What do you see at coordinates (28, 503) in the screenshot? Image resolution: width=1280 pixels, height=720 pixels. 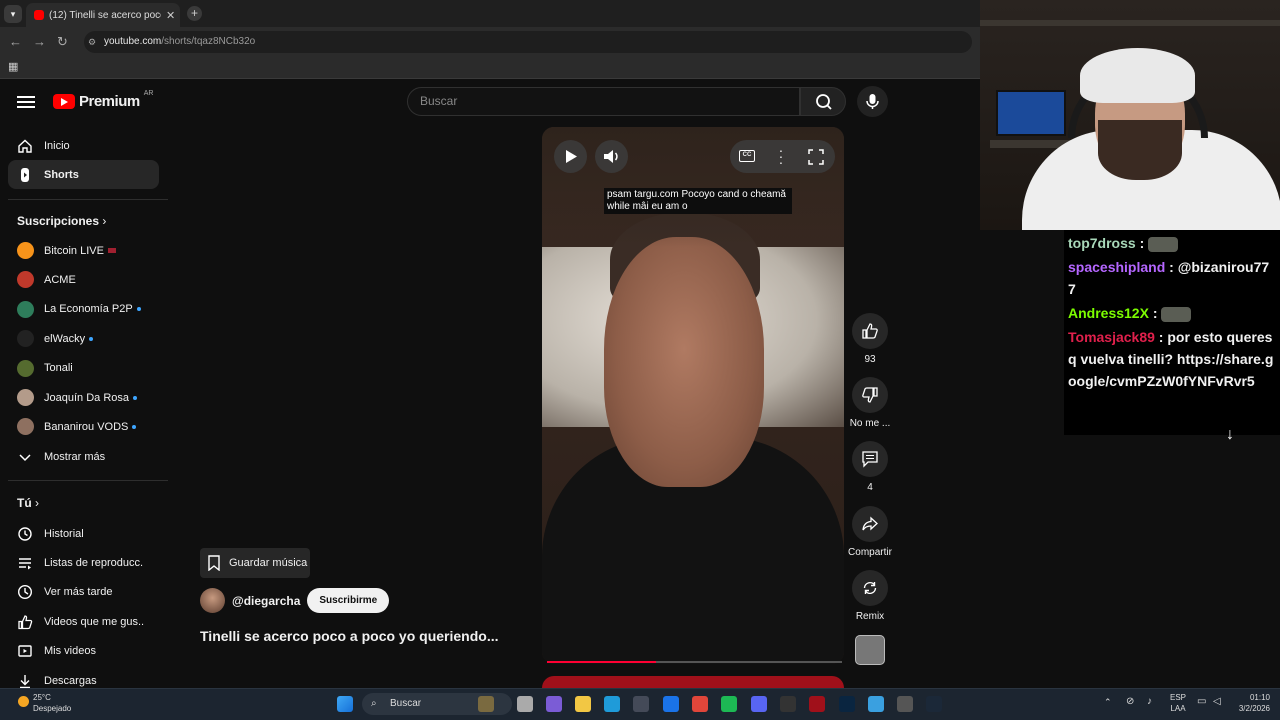 I see `you-heading: Tú ›` at bounding box center [28, 503].